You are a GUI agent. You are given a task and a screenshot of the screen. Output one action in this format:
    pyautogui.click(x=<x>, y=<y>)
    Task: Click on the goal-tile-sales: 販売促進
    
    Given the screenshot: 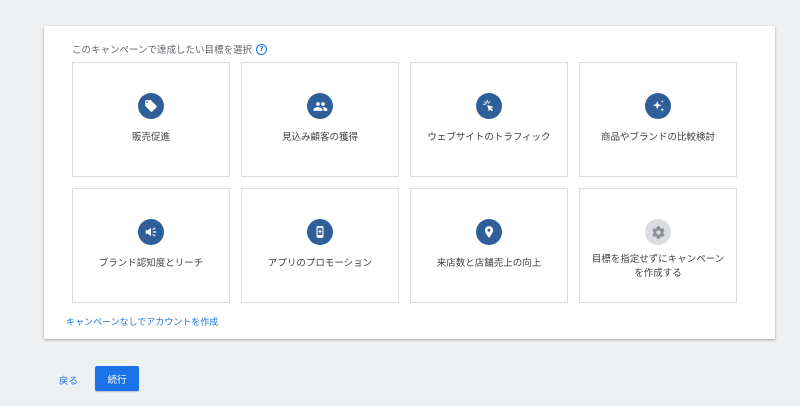 What is the action you would take?
    pyautogui.click(x=151, y=119)
    